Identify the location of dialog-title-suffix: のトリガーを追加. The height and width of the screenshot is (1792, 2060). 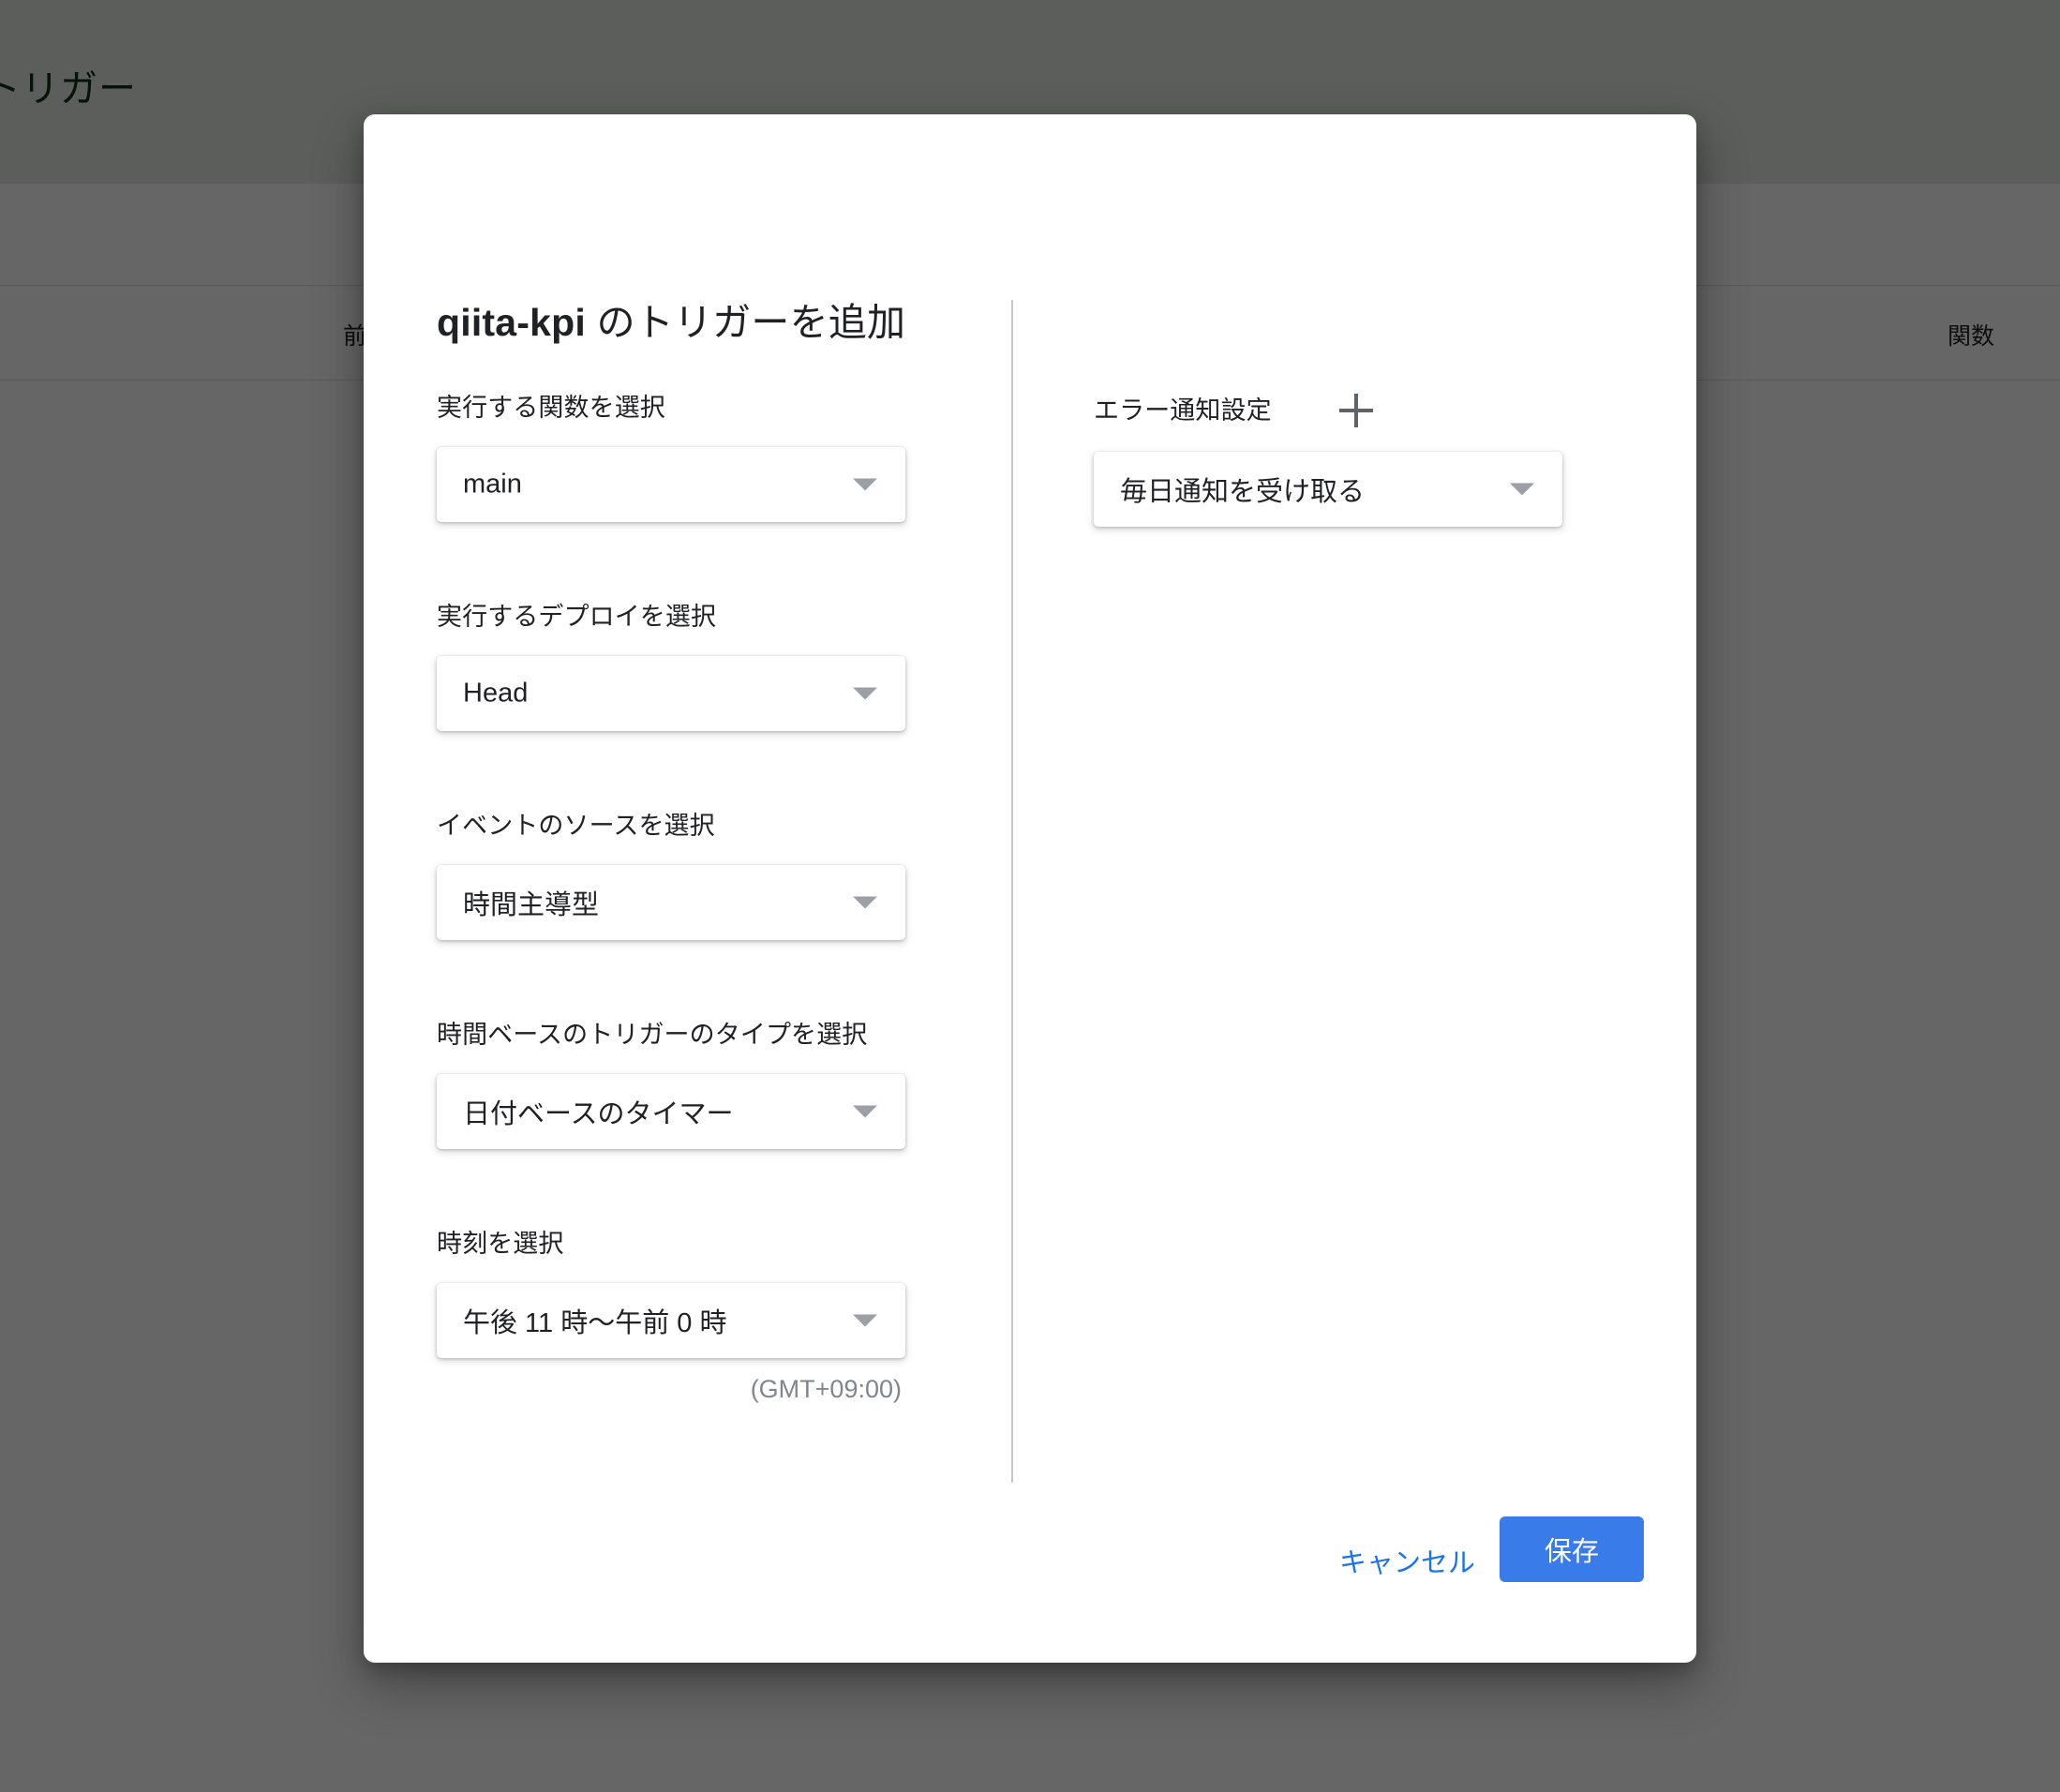
(745, 322).